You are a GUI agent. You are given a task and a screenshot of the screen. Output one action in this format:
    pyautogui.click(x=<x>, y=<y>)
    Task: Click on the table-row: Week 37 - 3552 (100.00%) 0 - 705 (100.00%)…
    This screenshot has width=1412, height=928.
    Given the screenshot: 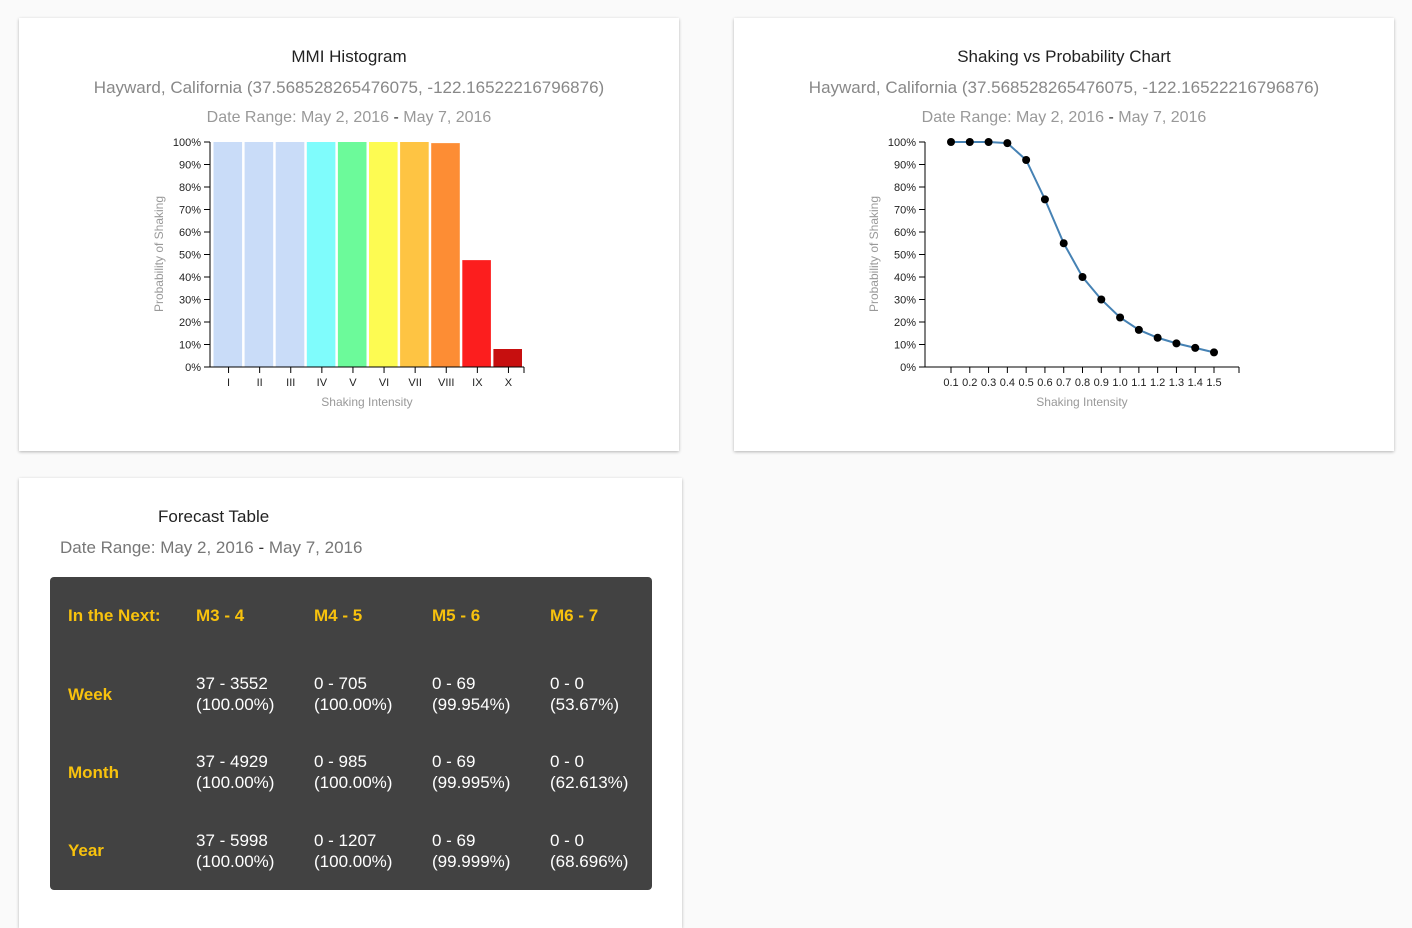 What is the action you would take?
    pyautogui.click(x=351, y=694)
    